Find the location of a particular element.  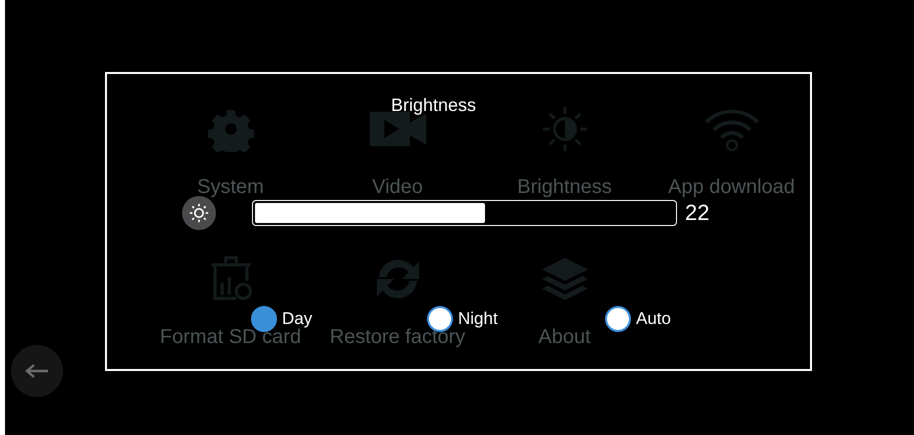

radio-label: Day is located at coordinates (297, 318).